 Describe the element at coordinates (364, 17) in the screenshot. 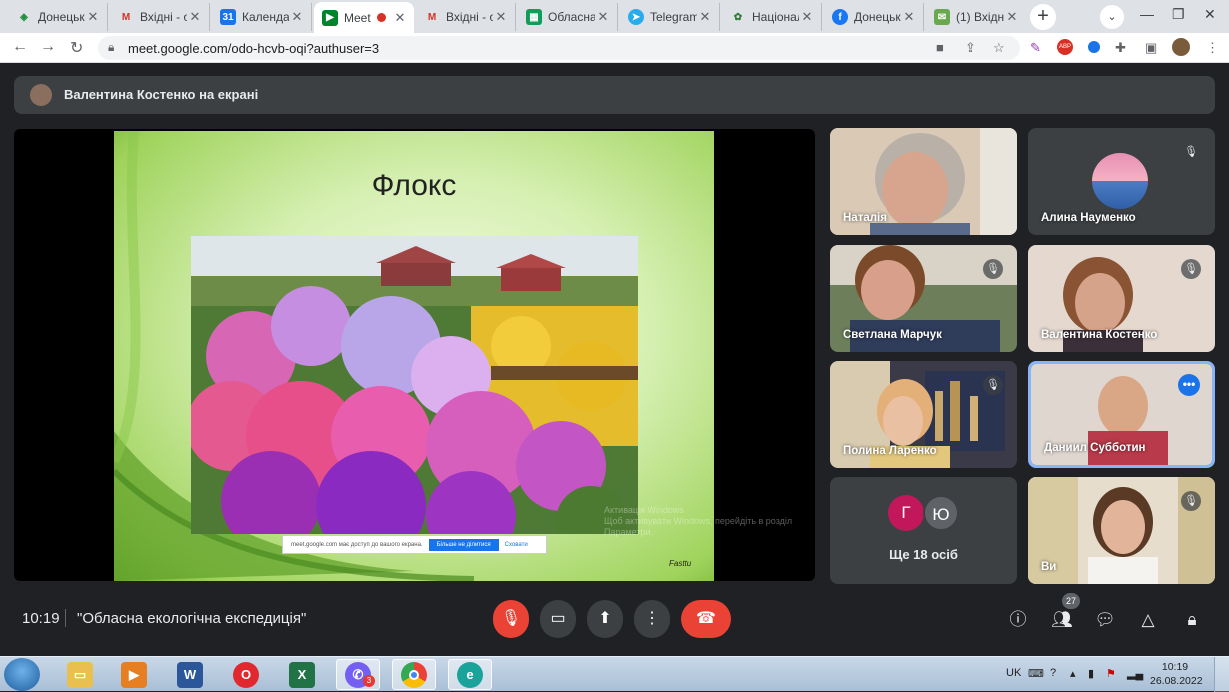

I see `tab-meet: ▶ Meet ✕` at that location.